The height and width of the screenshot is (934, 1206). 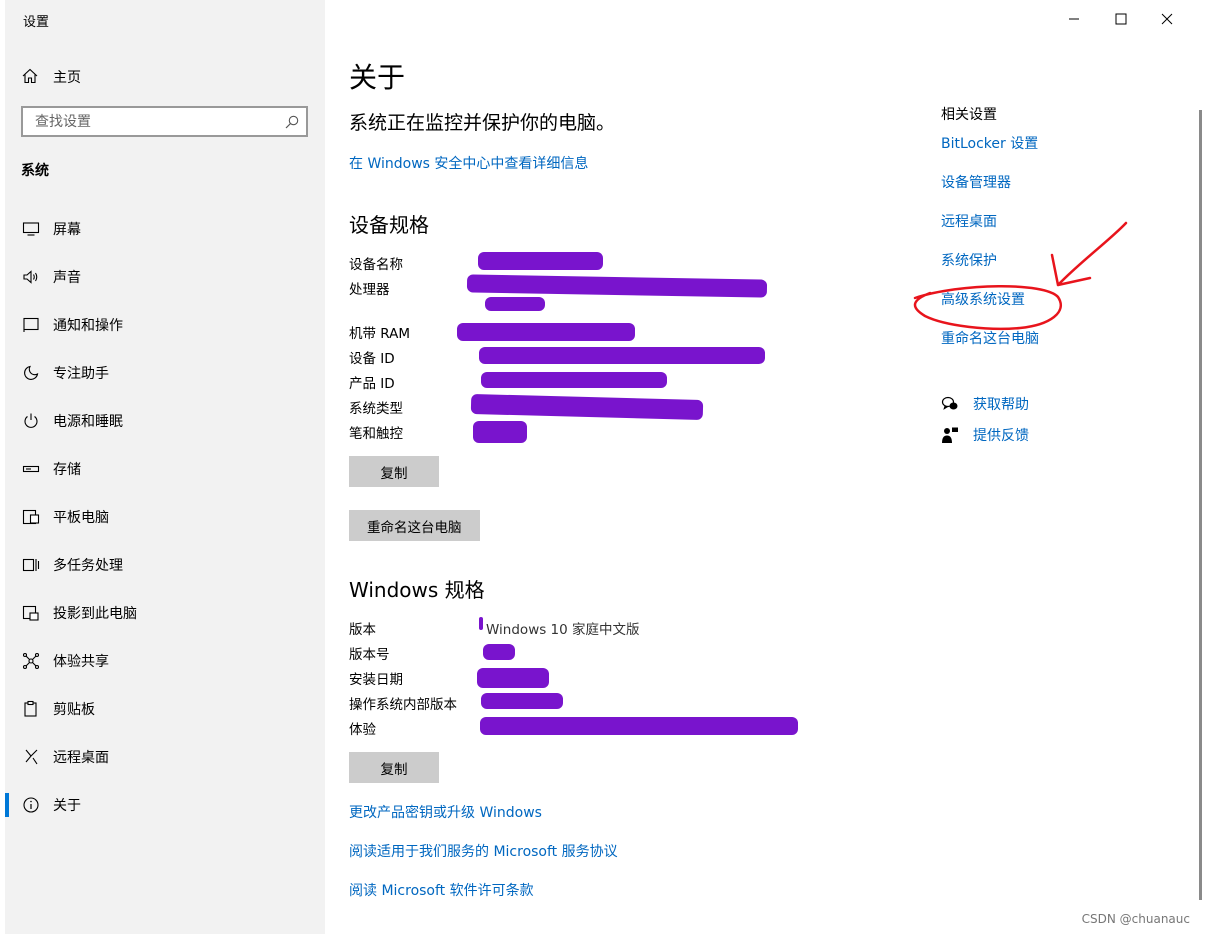 I want to click on page-title: 关于, so click(x=377, y=77).